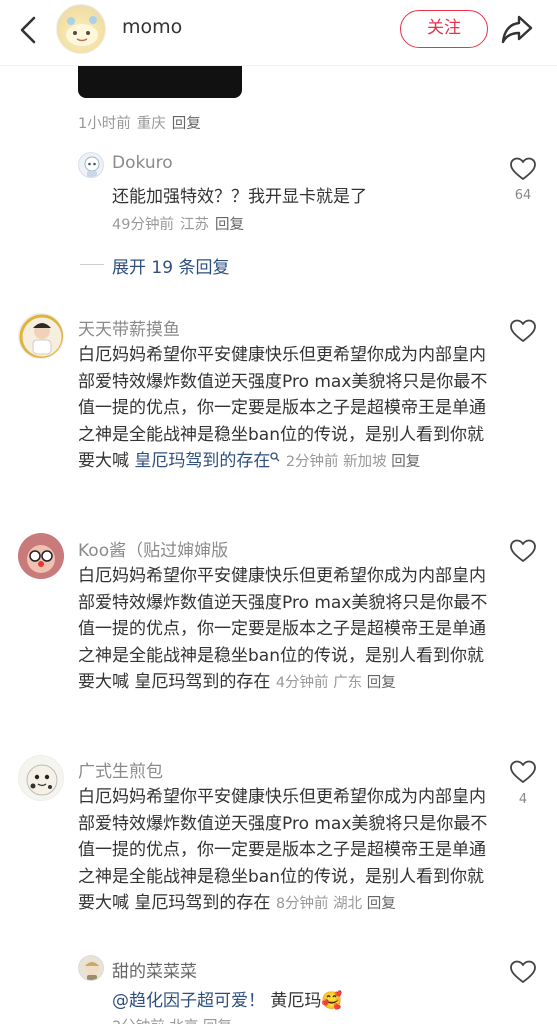 This screenshot has height=1024, width=557. Describe the element at coordinates (152, 27) in the screenshot. I see `author-name: momo` at that location.